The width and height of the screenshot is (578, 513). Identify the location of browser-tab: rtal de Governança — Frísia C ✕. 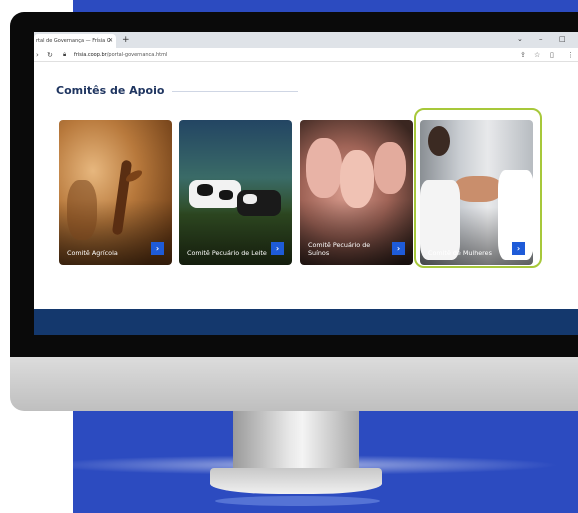
(75, 41).